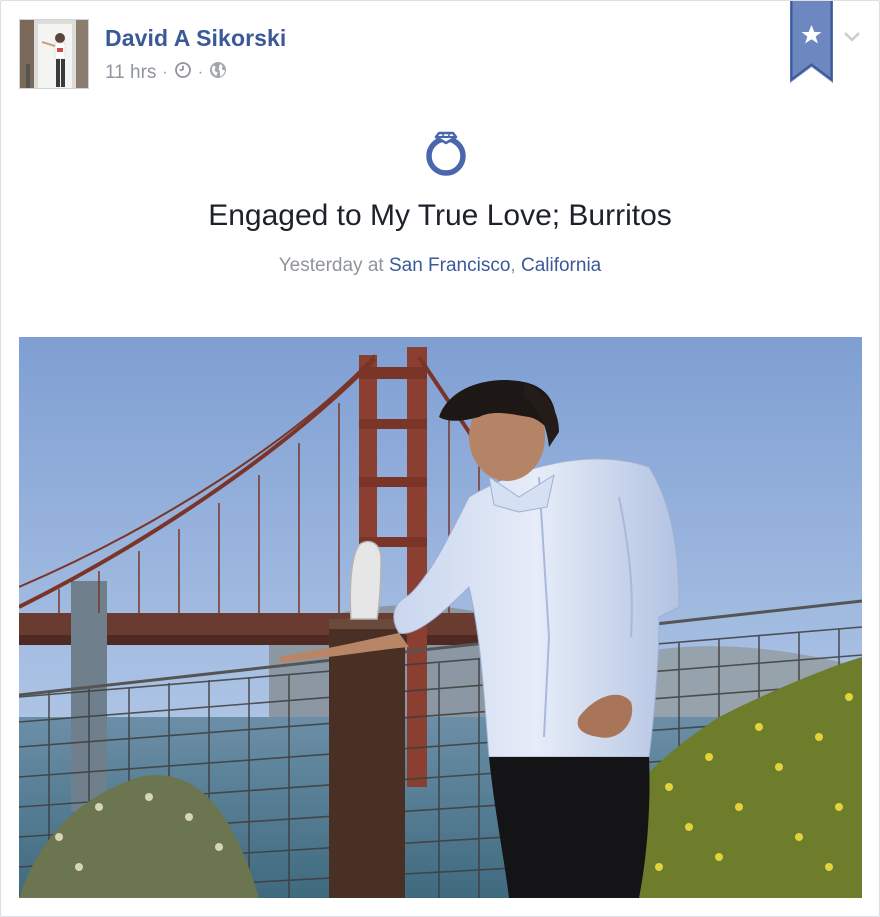  What do you see at coordinates (852, 36) in the screenshot?
I see `chevron-down-icon` at bounding box center [852, 36].